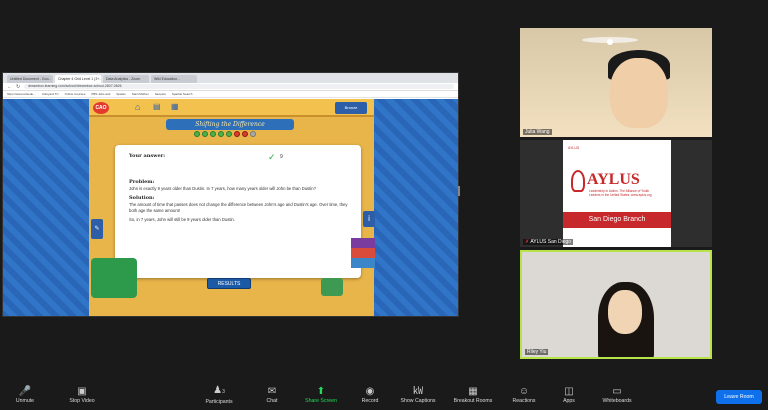  I want to click on progress-dots, so click(225, 134).